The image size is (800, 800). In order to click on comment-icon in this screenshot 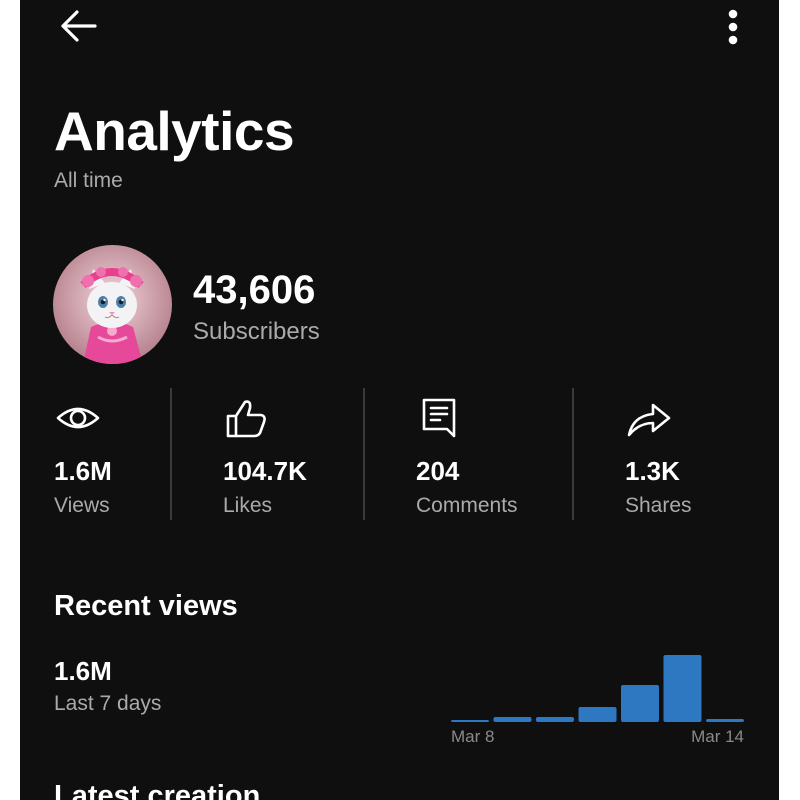, I will do `click(440, 418)`.